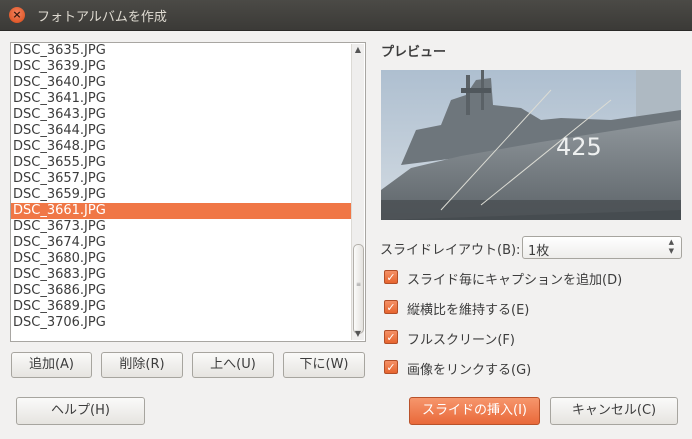 Image resolution: width=692 pixels, height=439 pixels. I want to click on cancel-button: キャンセル(C), so click(614, 411).